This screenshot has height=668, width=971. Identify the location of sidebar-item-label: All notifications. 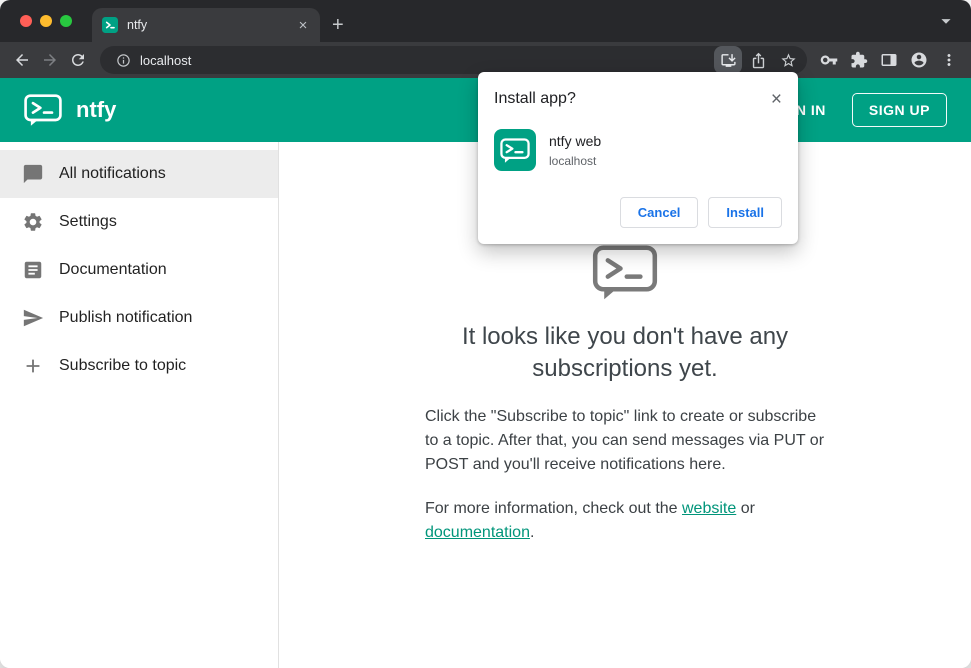
(112, 173).